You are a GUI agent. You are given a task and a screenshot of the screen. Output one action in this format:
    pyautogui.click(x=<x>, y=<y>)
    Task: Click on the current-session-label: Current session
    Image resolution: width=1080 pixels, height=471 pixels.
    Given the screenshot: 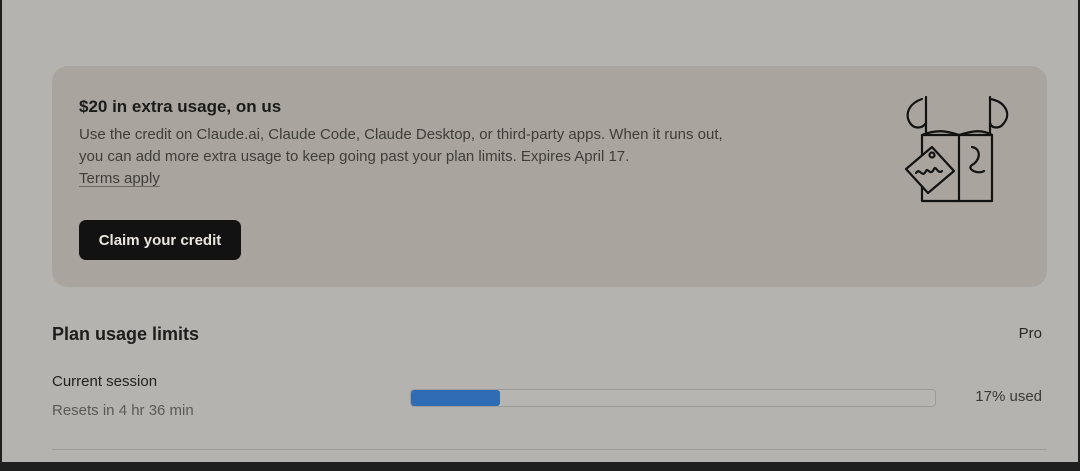 What is the action you would take?
    pyautogui.click(x=105, y=381)
    